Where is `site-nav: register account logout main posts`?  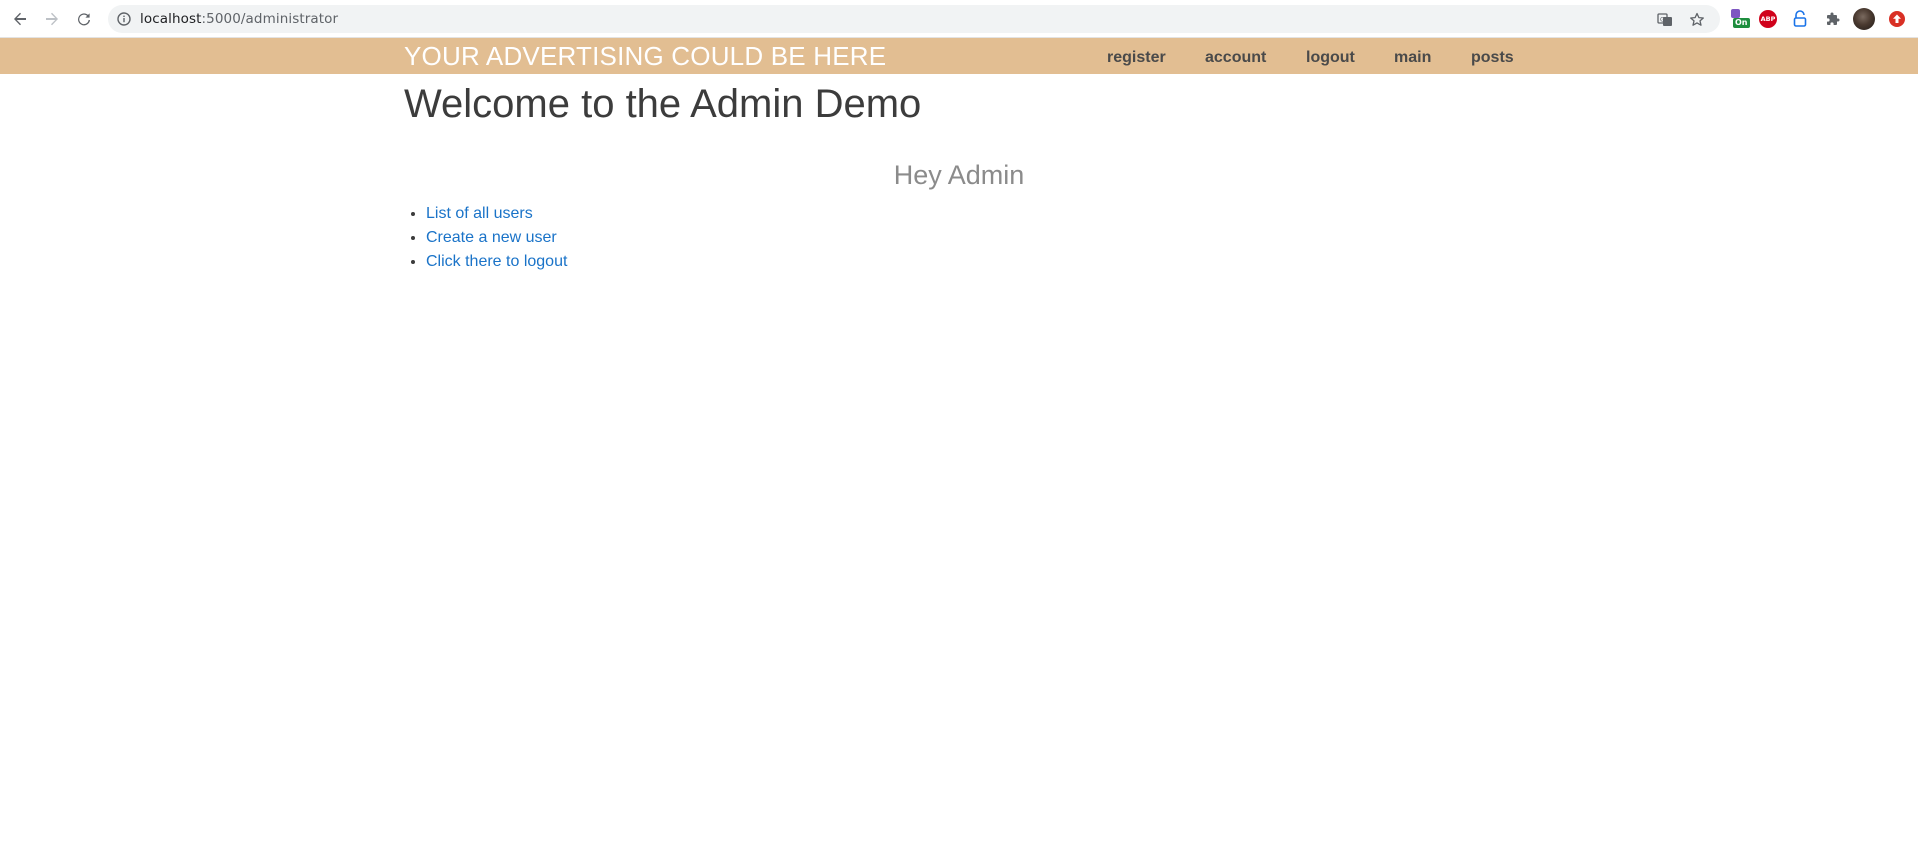 site-nav: register account logout main posts is located at coordinates (959, 59).